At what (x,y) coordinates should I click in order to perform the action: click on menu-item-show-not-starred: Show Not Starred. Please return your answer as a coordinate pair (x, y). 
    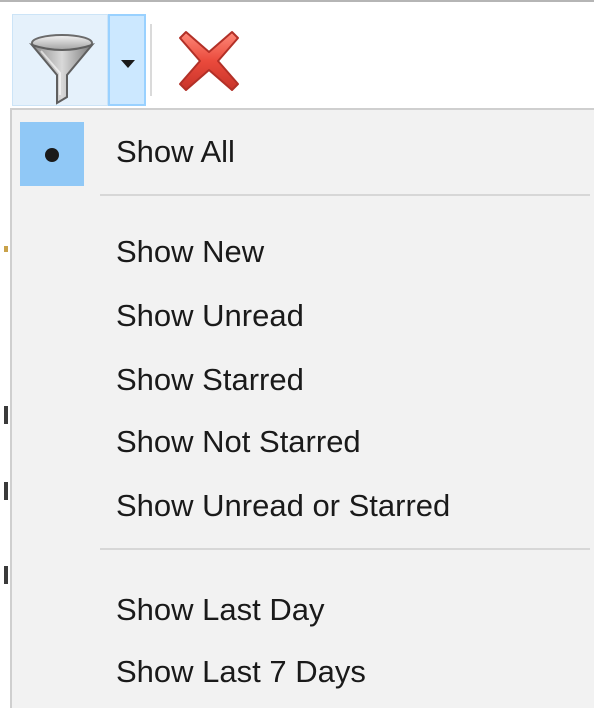
    Looking at the image, I should click on (303, 442).